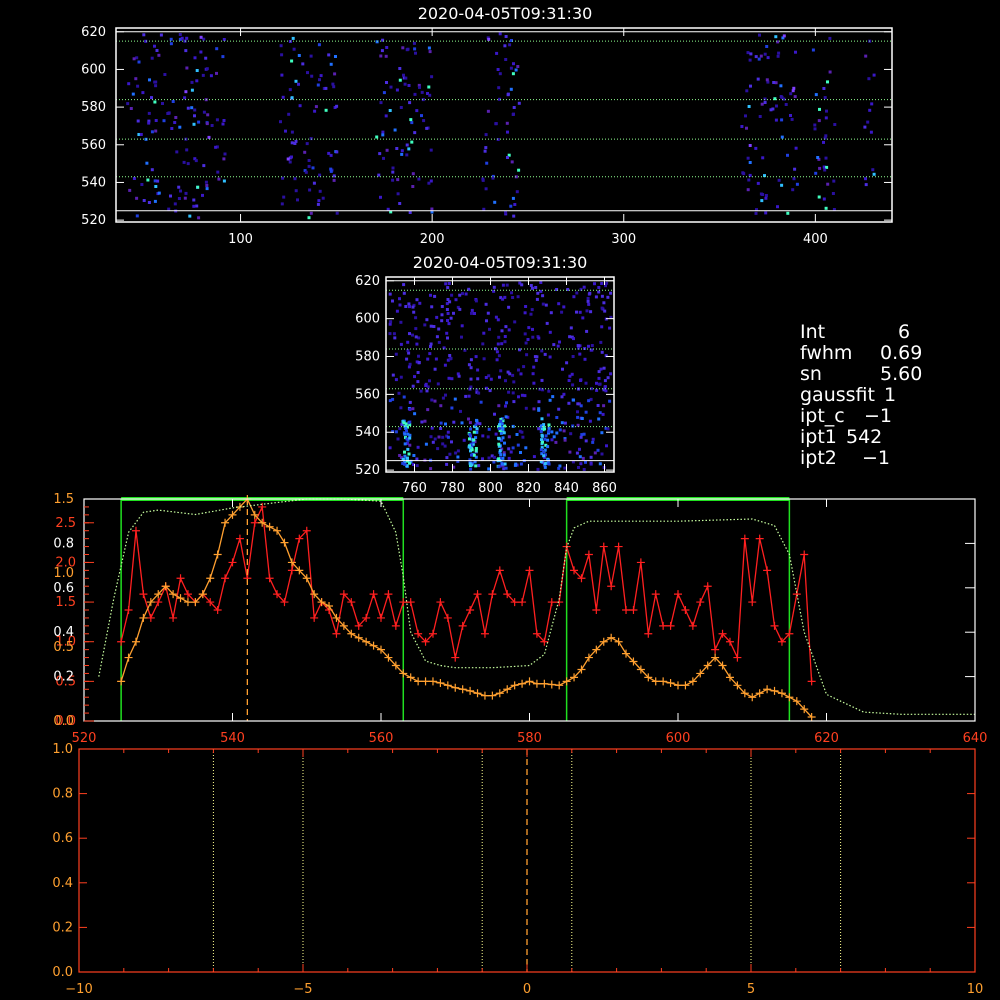 This screenshot has height=1000, width=1000. I want to click on x-tick-label: 600, so click(678, 738).